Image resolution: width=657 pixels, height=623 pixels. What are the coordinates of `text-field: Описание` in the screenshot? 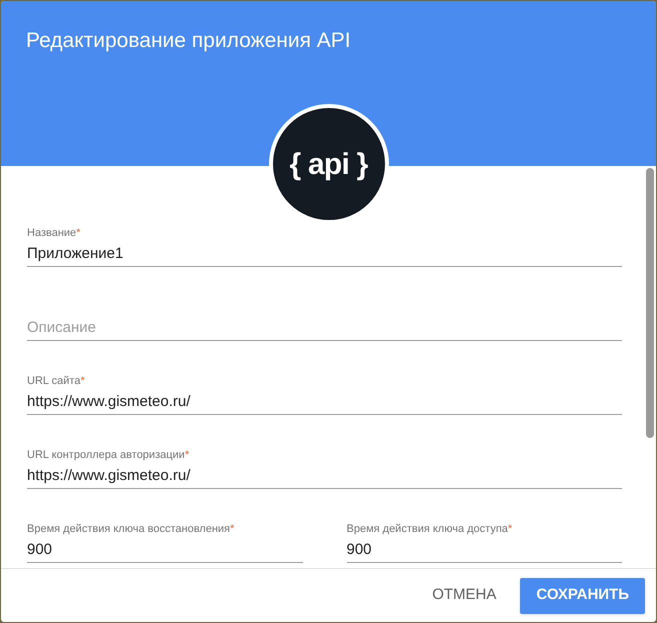 It's located at (324, 329).